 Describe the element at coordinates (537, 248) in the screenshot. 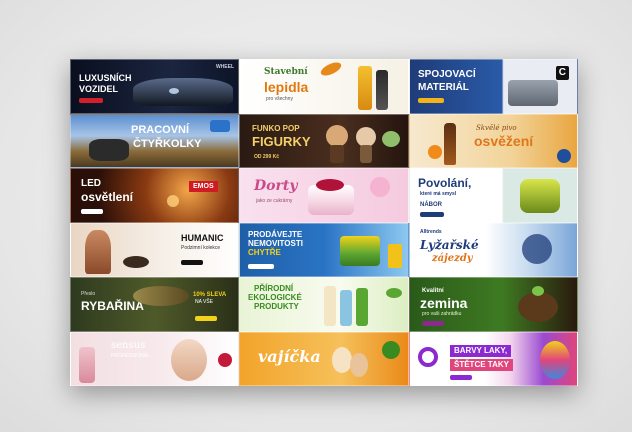

I see `skier-image` at that location.